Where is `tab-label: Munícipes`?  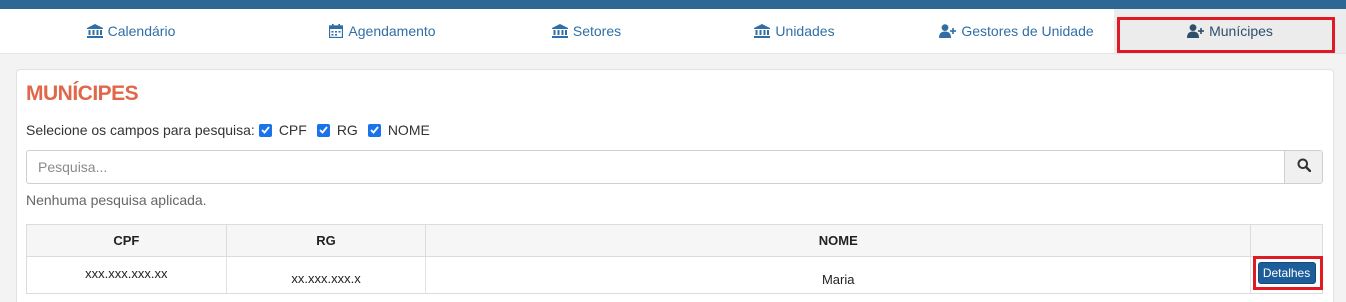 tab-label: Munícipes is located at coordinates (1241, 31).